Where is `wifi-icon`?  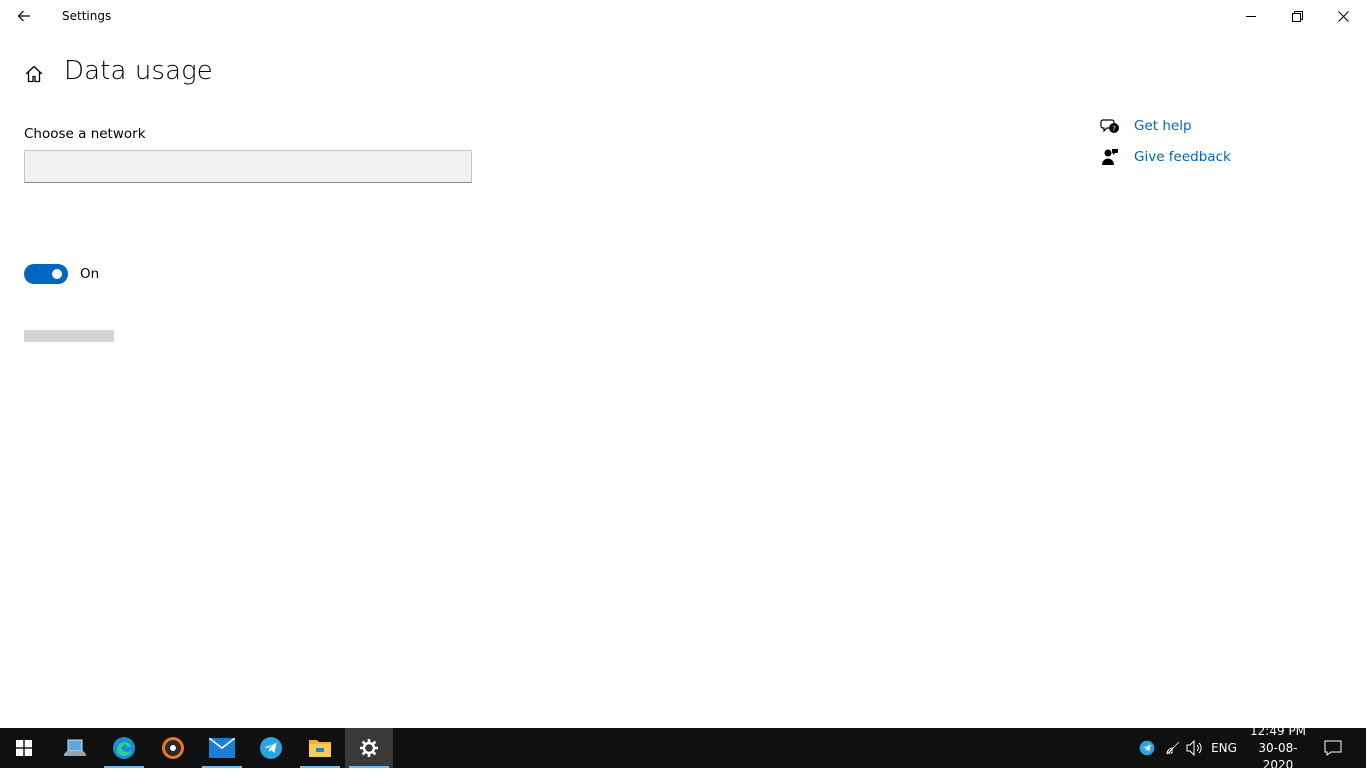 wifi-icon is located at coordinates (1173, 748).